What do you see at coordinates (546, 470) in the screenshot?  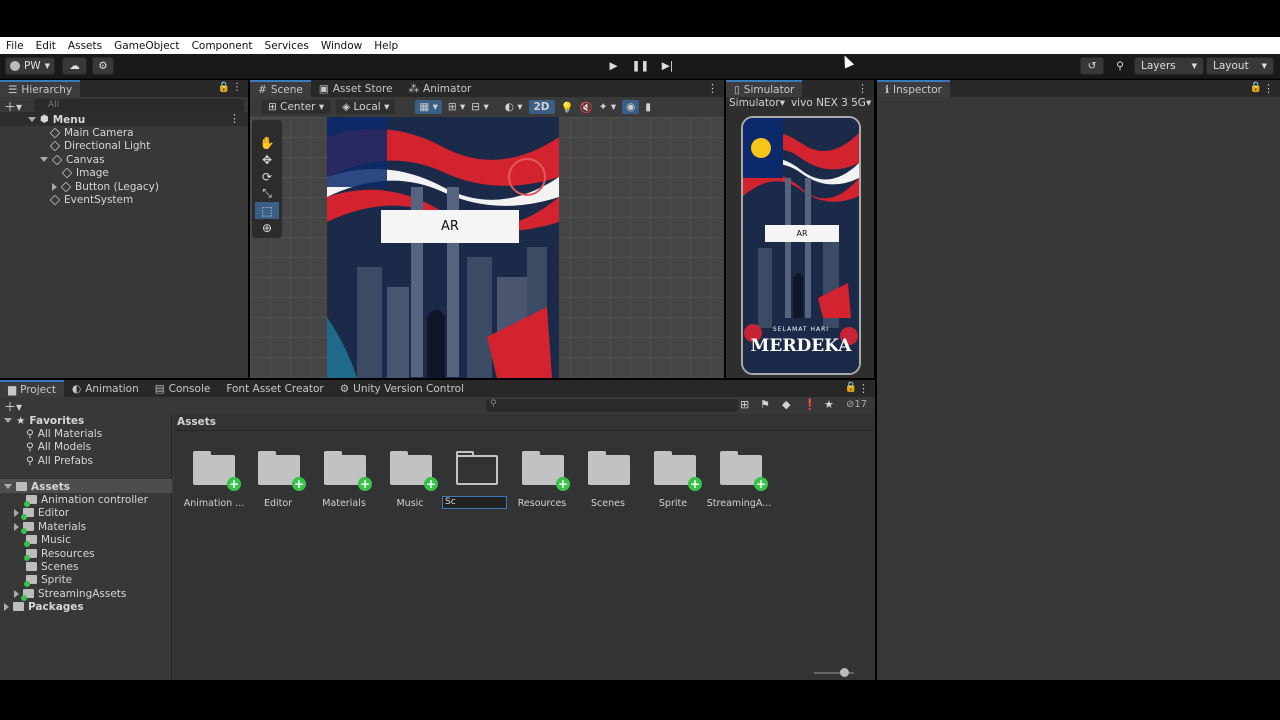 I see `folder-resources: +` at bounding box center [546, 470].